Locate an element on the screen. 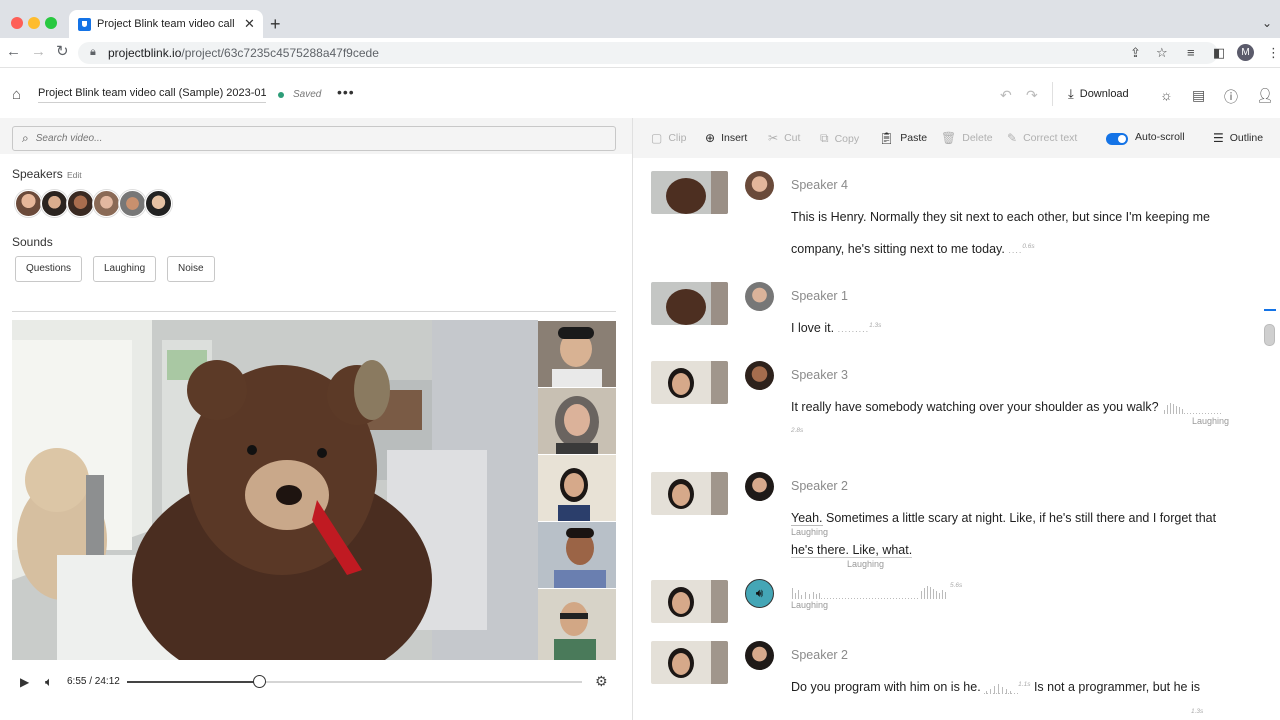 The height and width of the screenshot is (720, 1280). profile-avatar: M is located at coordinates (1245, 52).